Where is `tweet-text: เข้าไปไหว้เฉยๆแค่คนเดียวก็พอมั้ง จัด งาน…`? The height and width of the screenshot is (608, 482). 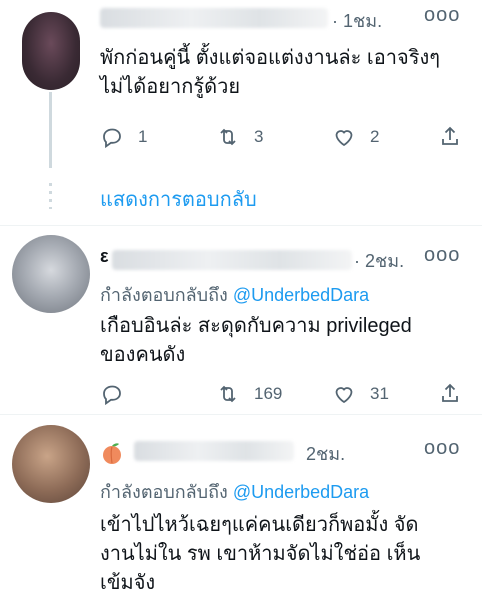
tweet-text: เข้าไปไหว้เฉยๆแค่คนเดียวก็พอมั้ง จัด งาน… is located at coordinates (260, 554).